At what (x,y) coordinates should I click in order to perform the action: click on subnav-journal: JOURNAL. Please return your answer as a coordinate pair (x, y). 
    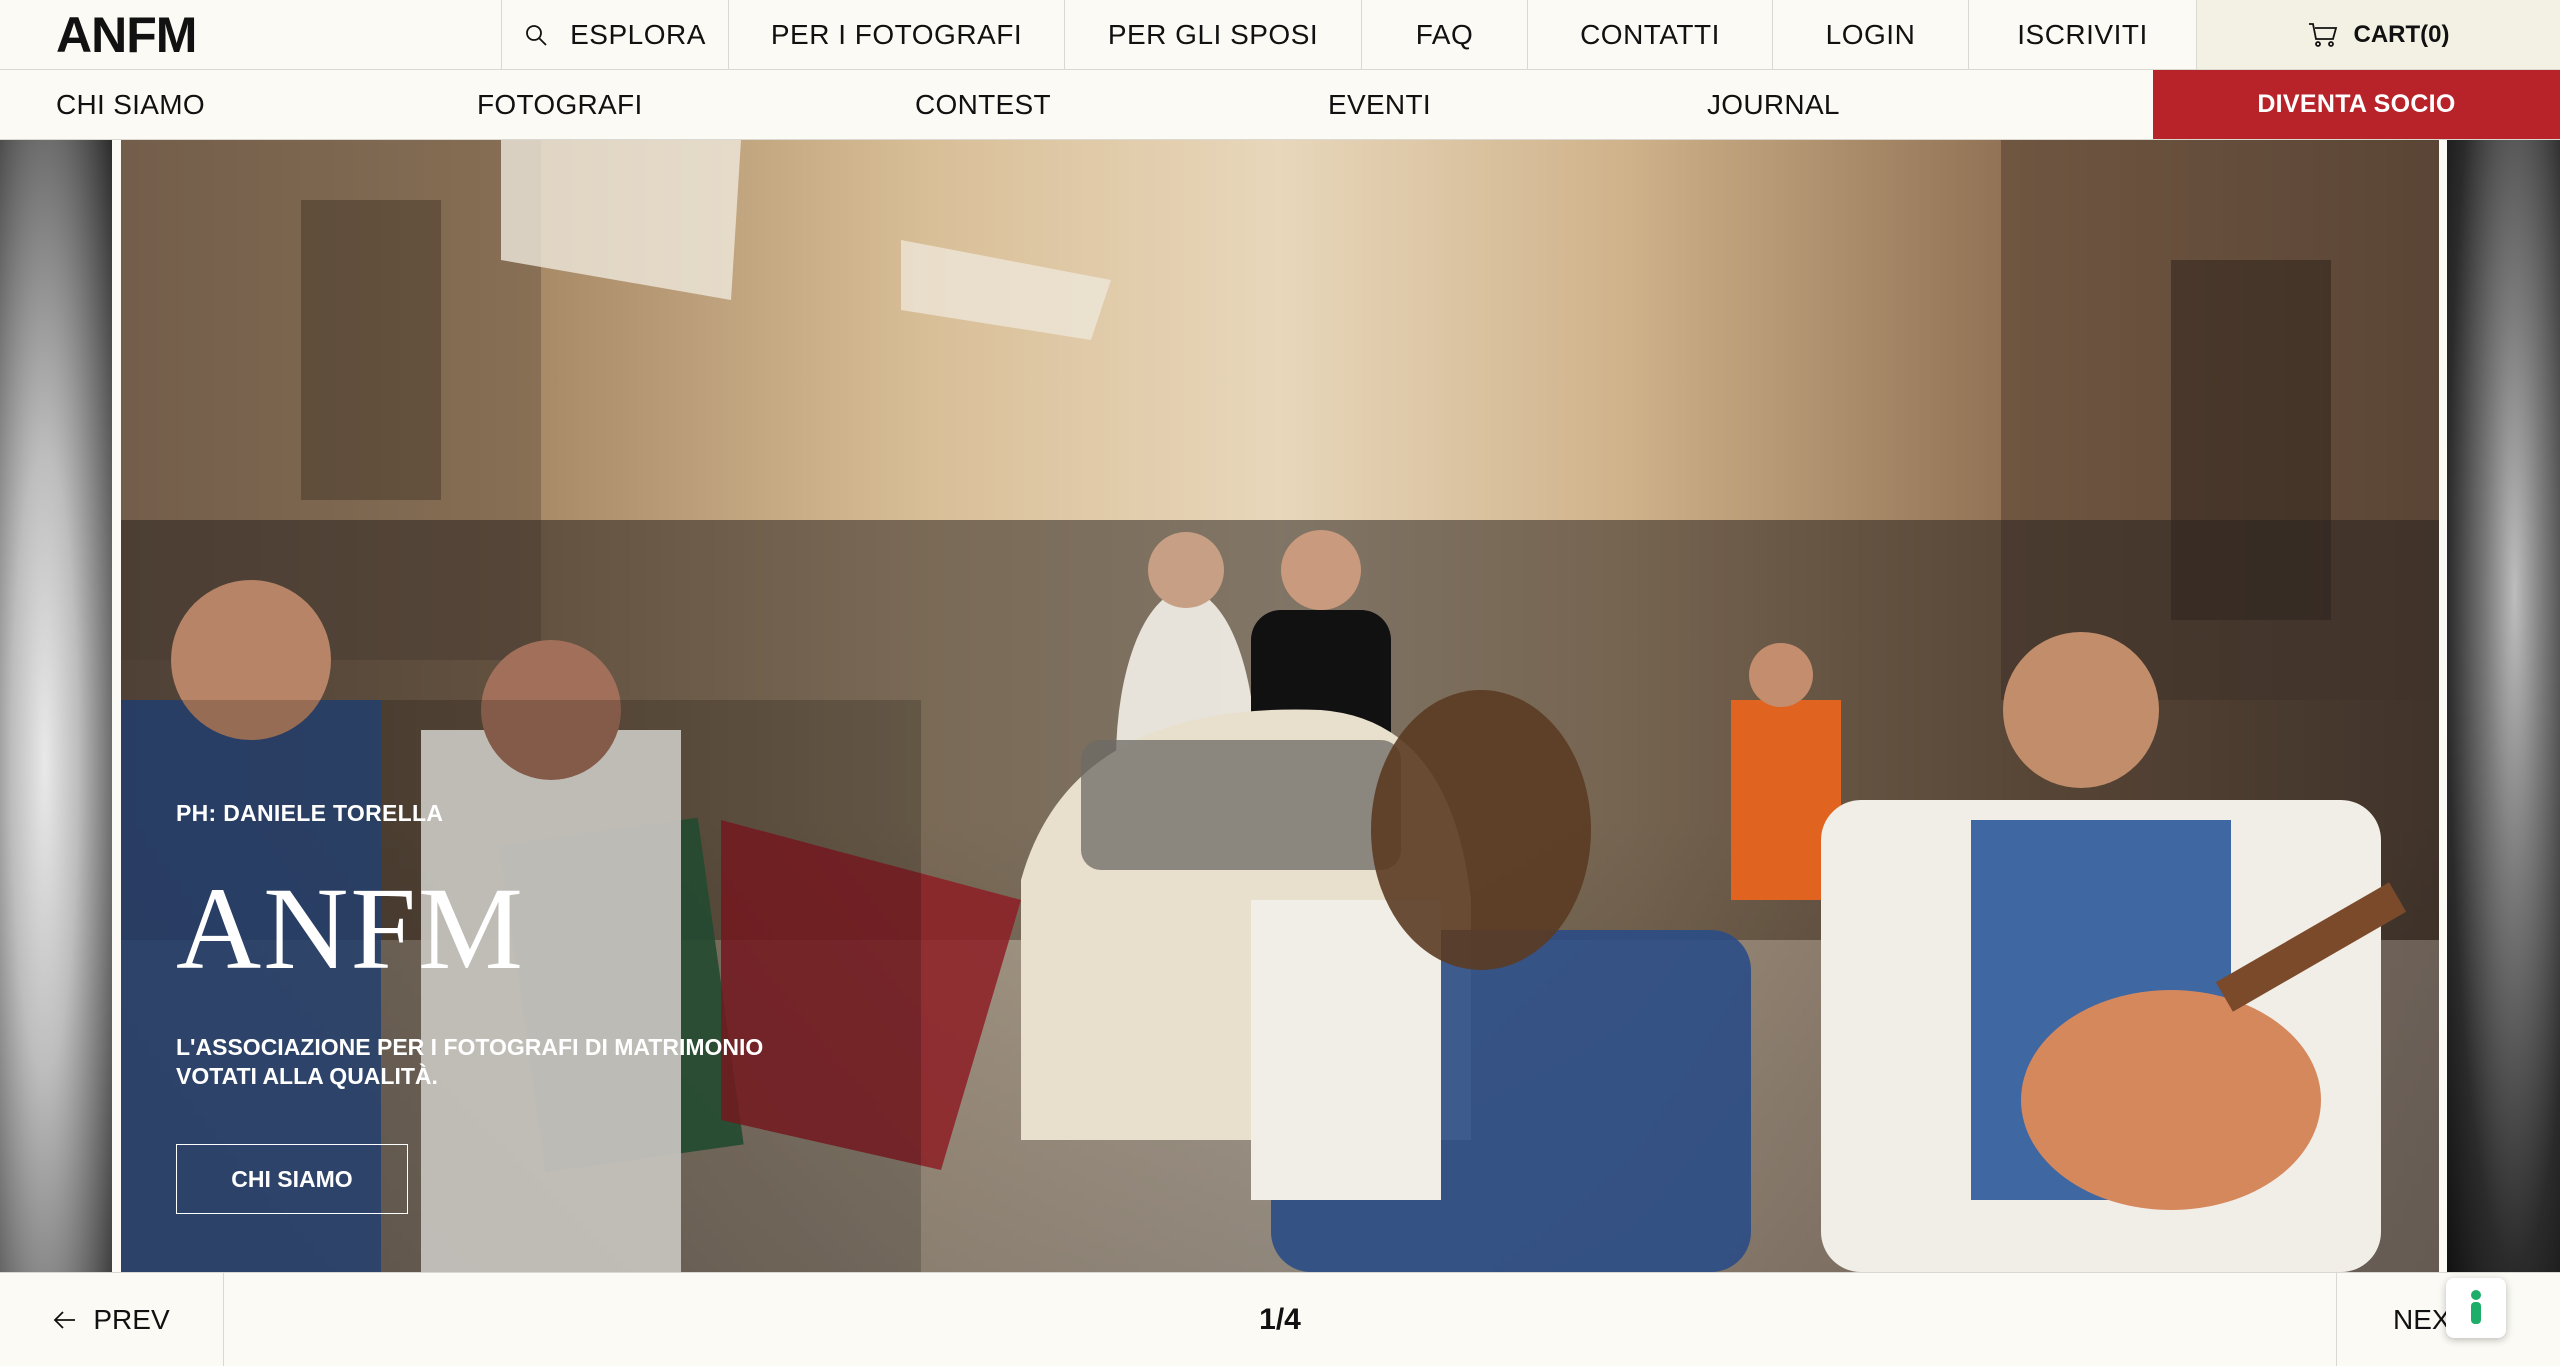
    Looking at the image, I should click on (1773, 104).